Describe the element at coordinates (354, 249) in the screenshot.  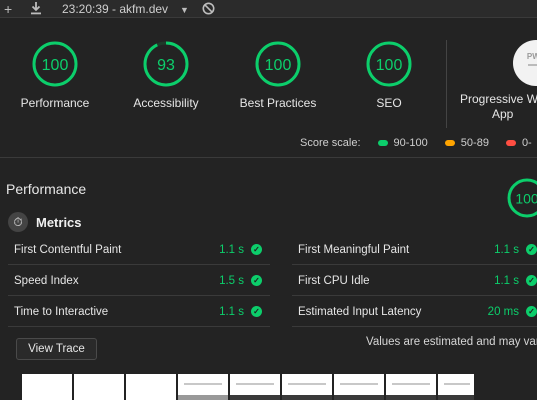
I see `metric-name: First Meaningful Paint` at that location.